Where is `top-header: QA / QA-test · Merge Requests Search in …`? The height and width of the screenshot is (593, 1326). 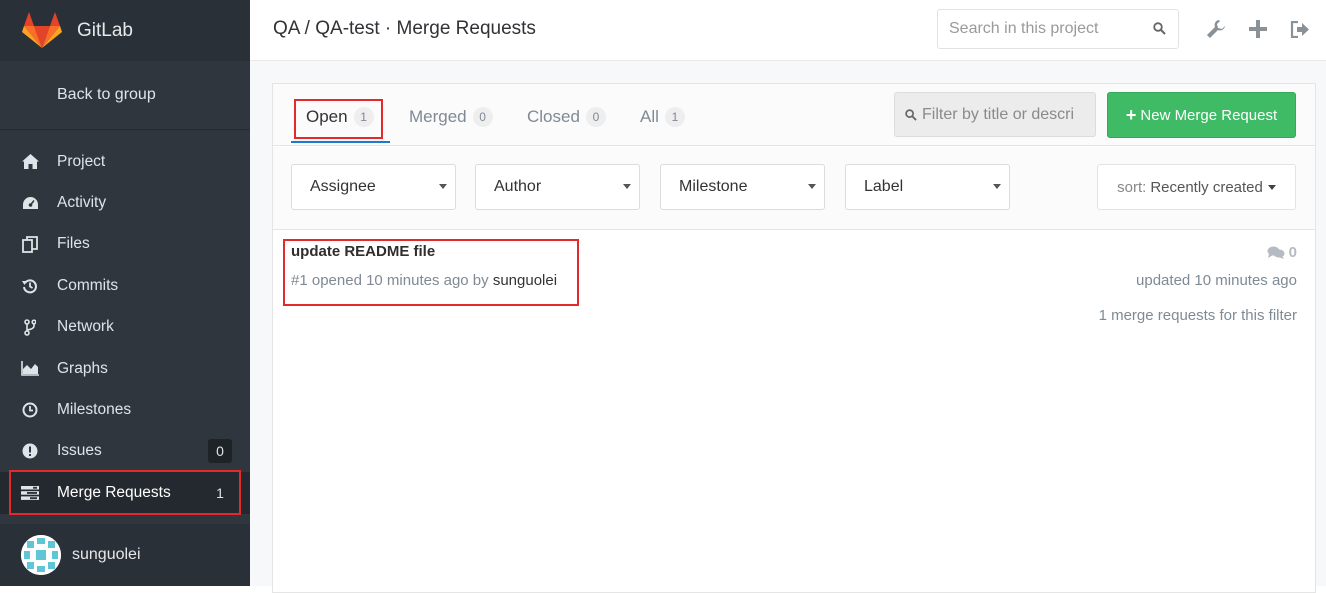 top-header: QA / QA-test · Merge Requests Search in … is located at coordinates (788, 30).